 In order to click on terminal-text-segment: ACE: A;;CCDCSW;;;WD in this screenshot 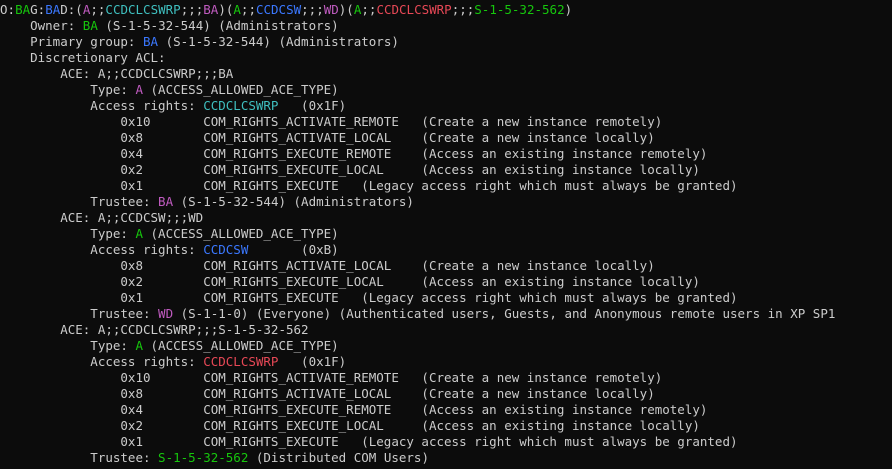, I will do `click(102, 217)`.